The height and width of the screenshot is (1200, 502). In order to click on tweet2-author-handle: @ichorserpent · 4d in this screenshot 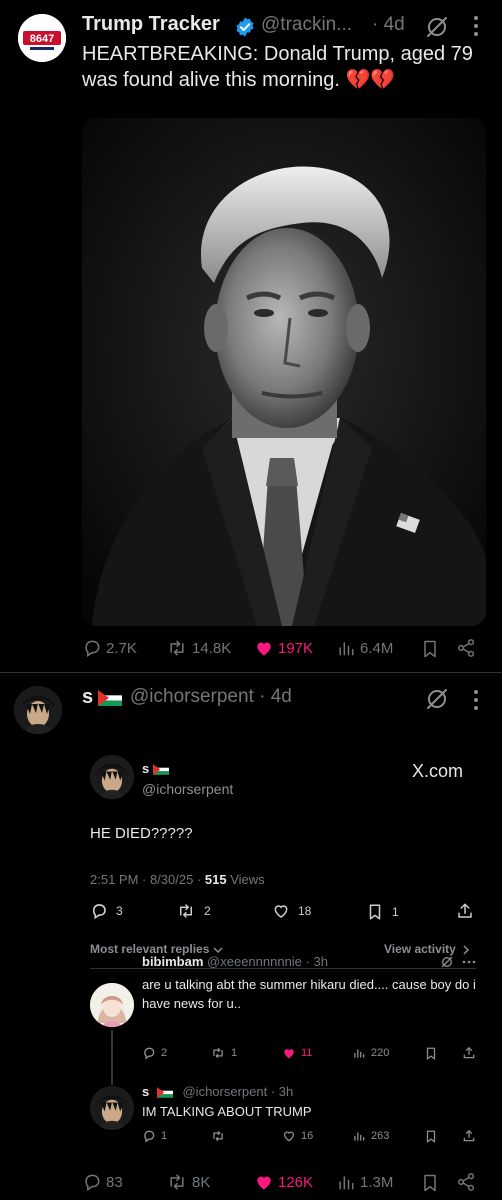, I will do `click(211, 697)`.